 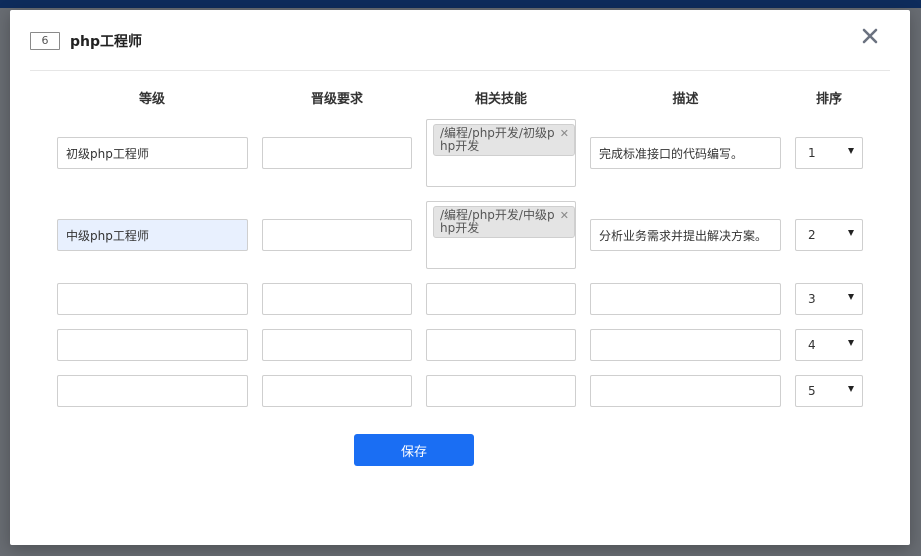 I want to click on skill-tag: /编程/php开发/初级php开发 ✕, so click(x=504, y=140).